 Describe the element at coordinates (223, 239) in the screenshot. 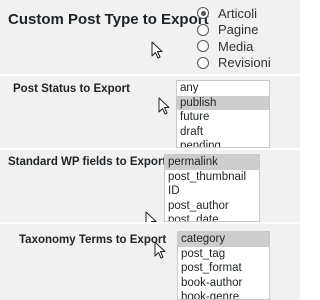

I see `listbox-option-selected: category` at that location.